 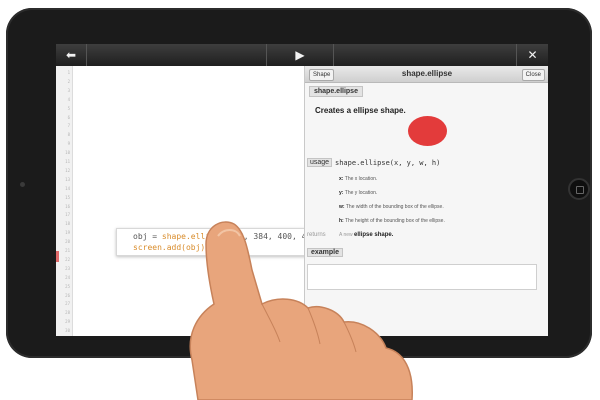 I want to click on home-button, so click(x=579, y=189).